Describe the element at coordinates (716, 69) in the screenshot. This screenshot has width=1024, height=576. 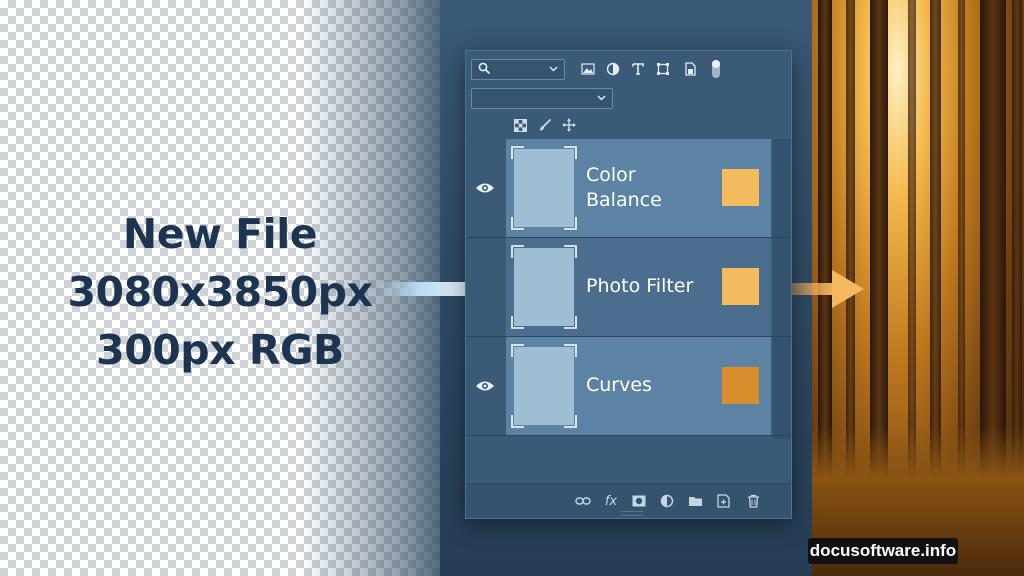
I see `filter-toggle` at that location.